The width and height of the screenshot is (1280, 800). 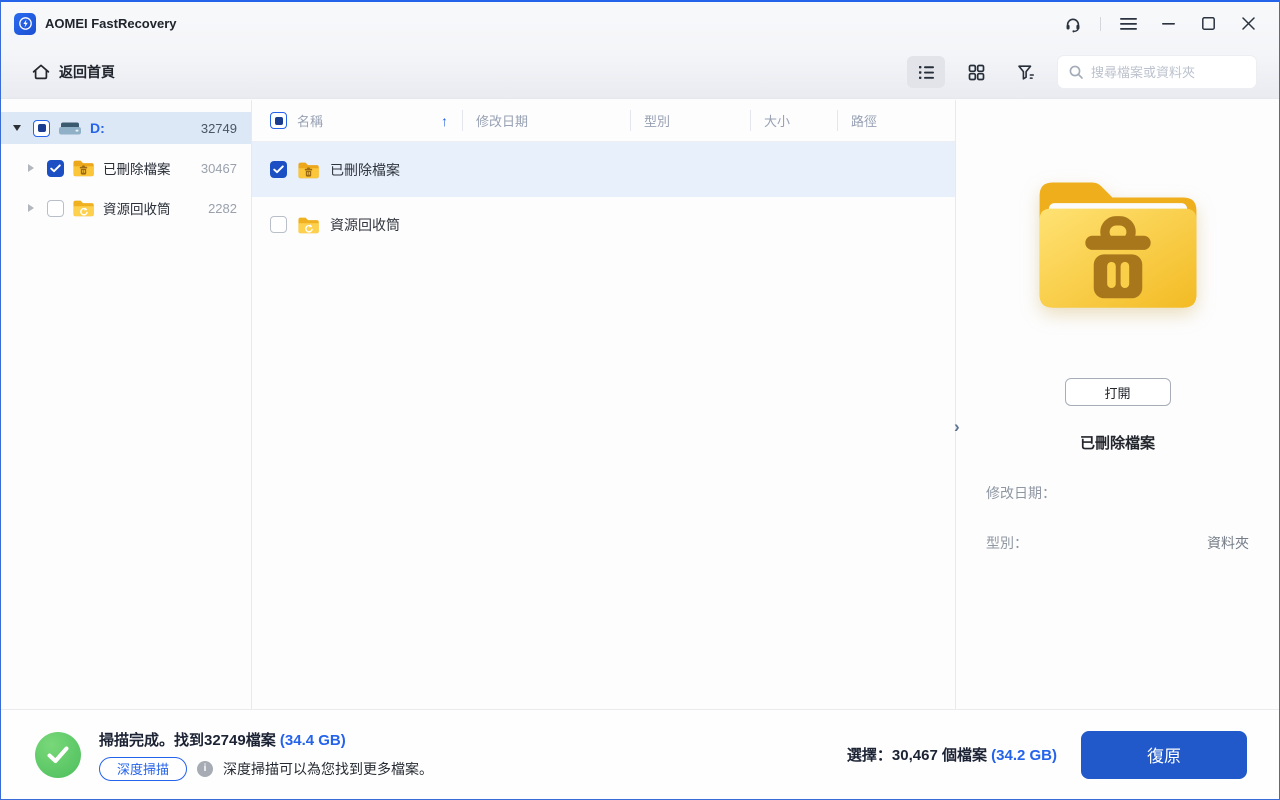 I want to click on list-view-icon, so click(x=926, y=72).